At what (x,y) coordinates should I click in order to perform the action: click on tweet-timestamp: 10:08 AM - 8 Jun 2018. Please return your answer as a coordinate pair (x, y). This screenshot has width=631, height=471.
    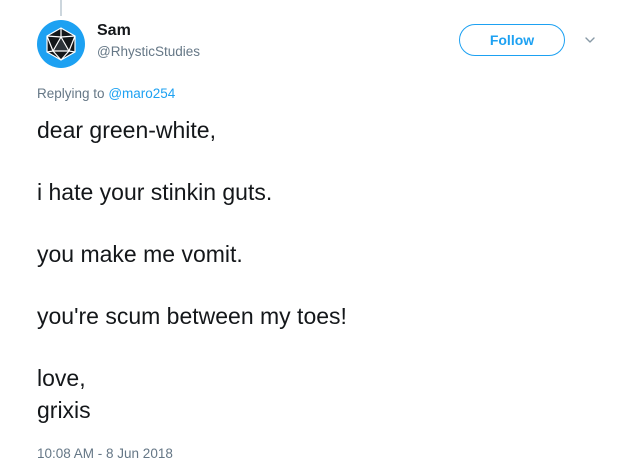
    Looking at the image, I should click on (105, 453).